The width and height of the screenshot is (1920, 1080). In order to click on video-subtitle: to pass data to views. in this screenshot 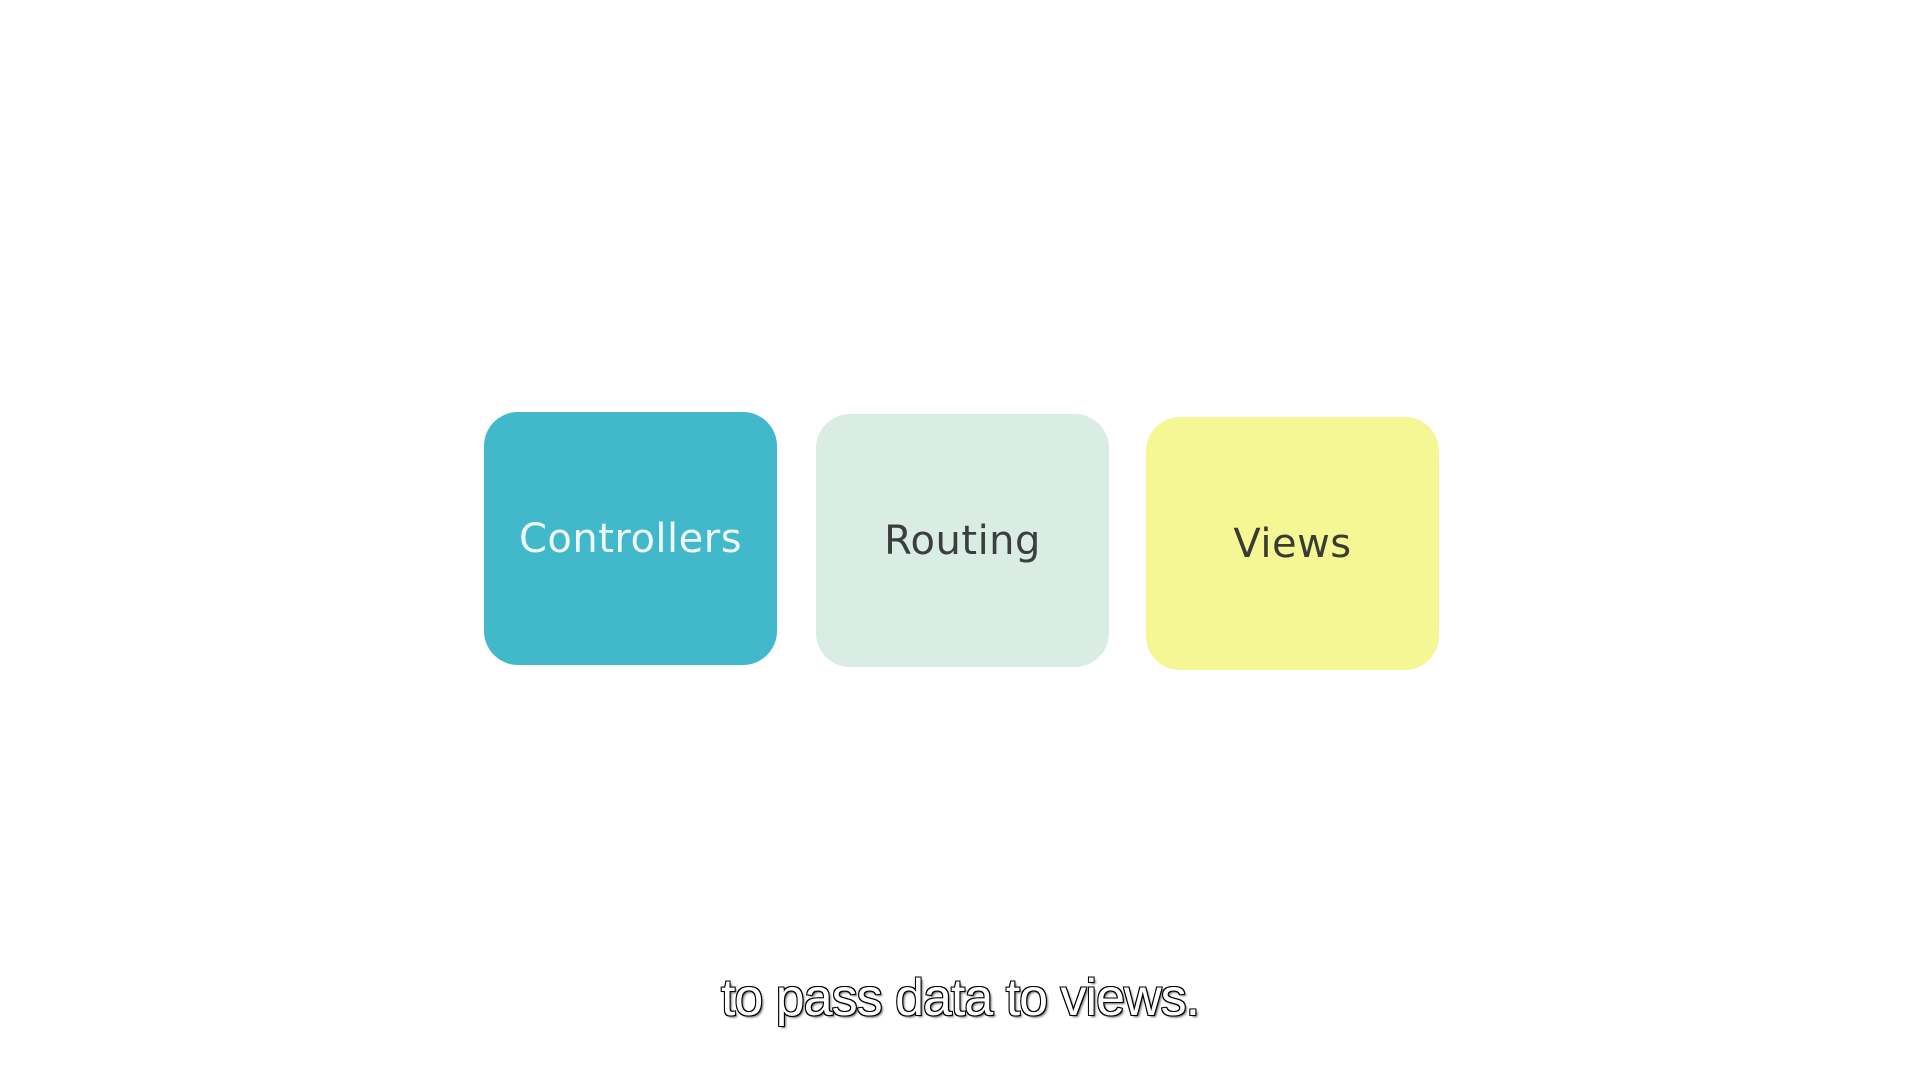, I will do `click(960, 998)`.